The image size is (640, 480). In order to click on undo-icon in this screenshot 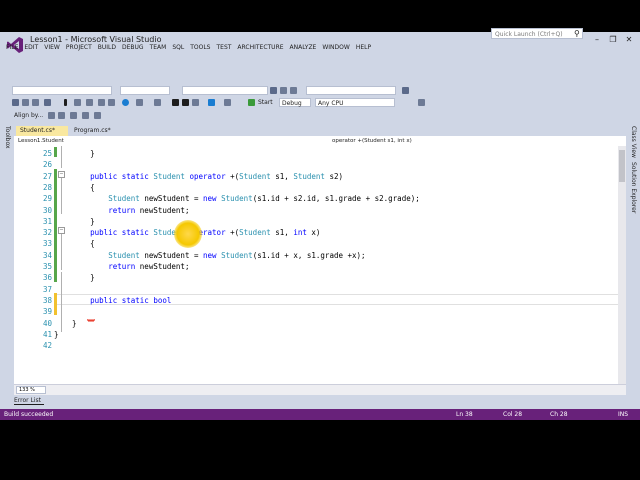, I will do `click(211, 102)`.